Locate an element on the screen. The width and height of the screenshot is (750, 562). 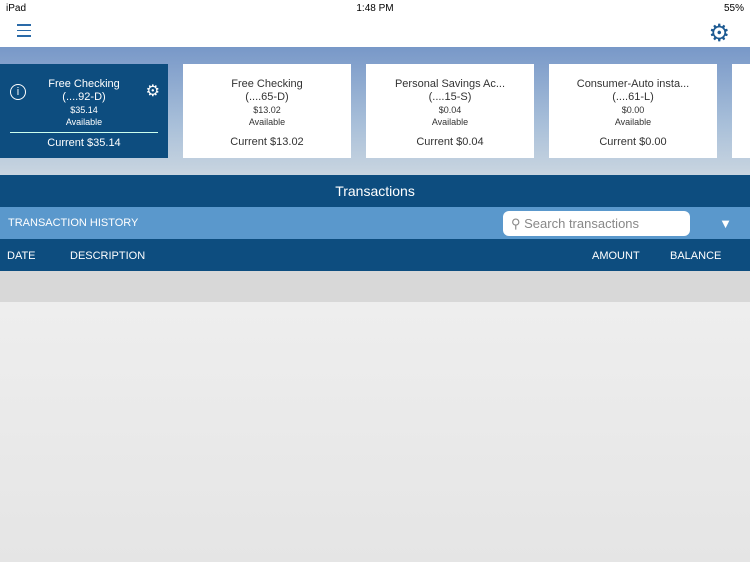
battery: 55% is located at coordinates (733, 8).